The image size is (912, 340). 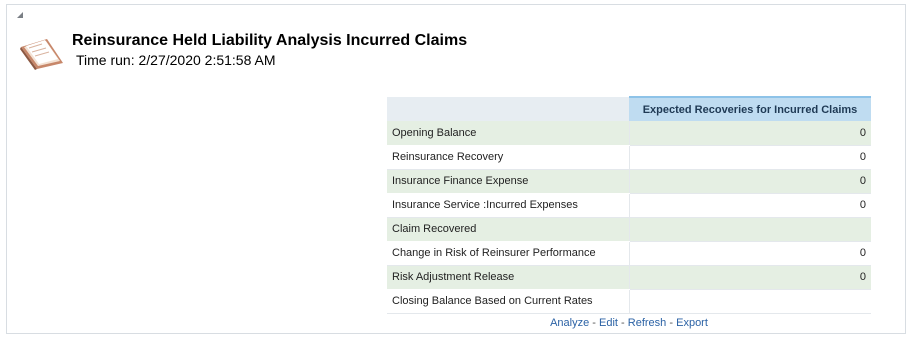 I want to click on time-run: Time run: 2/27/2020 2:51:58 AM, so click(x=176, y=60).